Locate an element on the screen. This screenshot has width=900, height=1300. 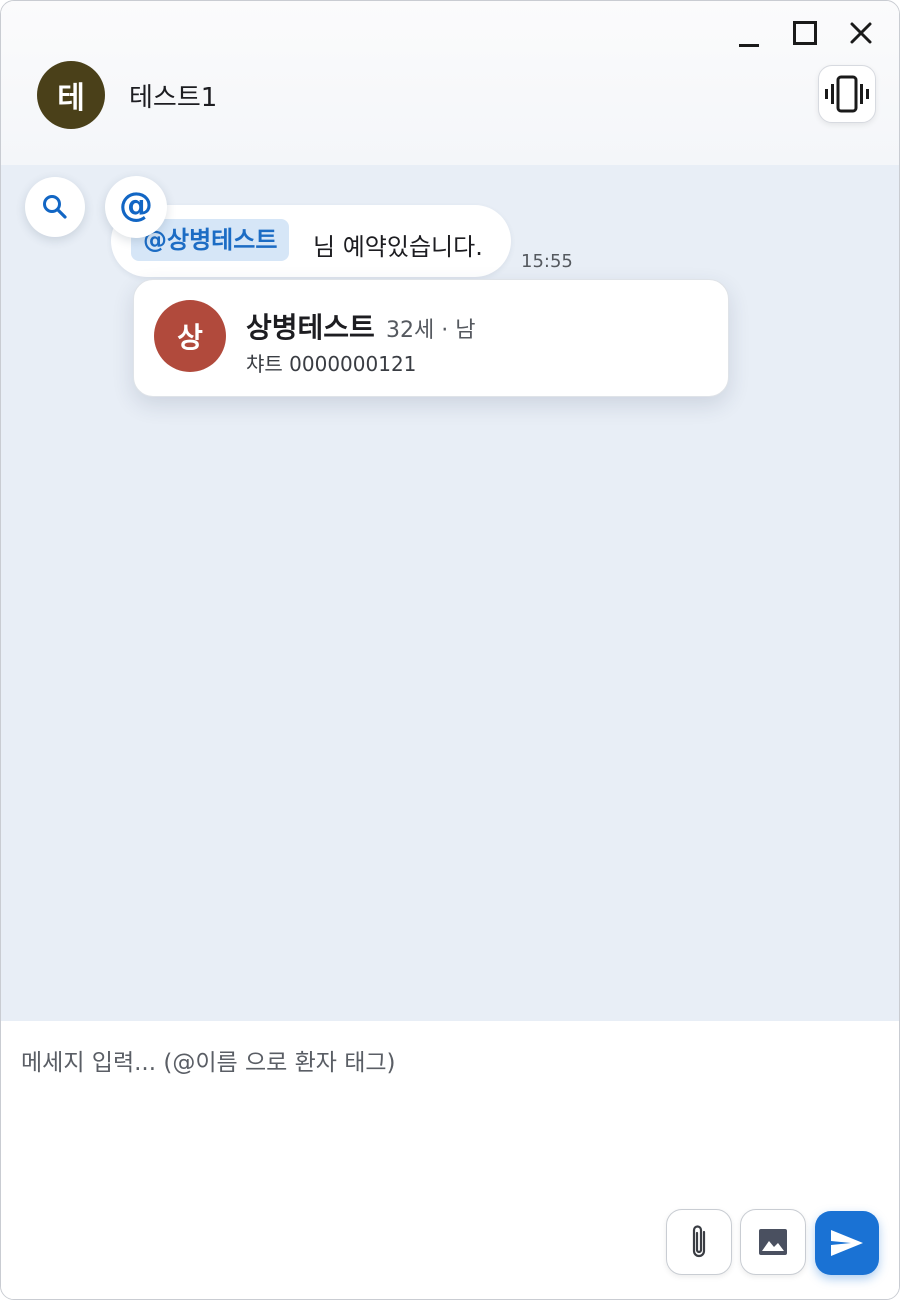
paperclip-icon is located at coordinates (699, 1241).